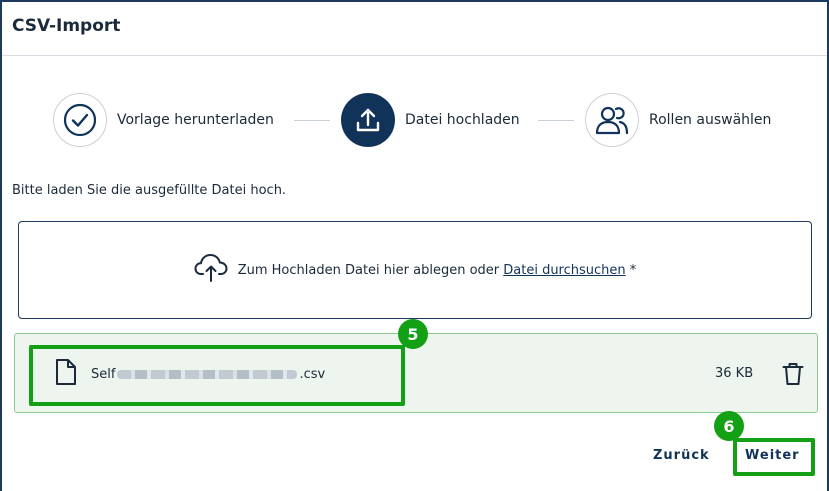 The image size is (829, 491). Describe the element at coordinates (681, 455) in the screenshot. I see `back-button: Zurück` at that location.